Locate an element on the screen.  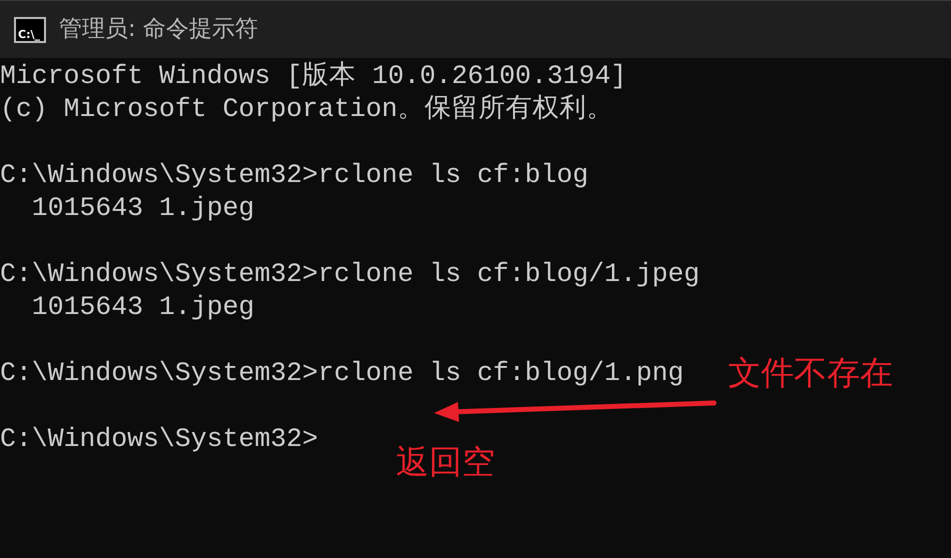
annotation-text: 文件不存在 is located at coordinates (810, 372).